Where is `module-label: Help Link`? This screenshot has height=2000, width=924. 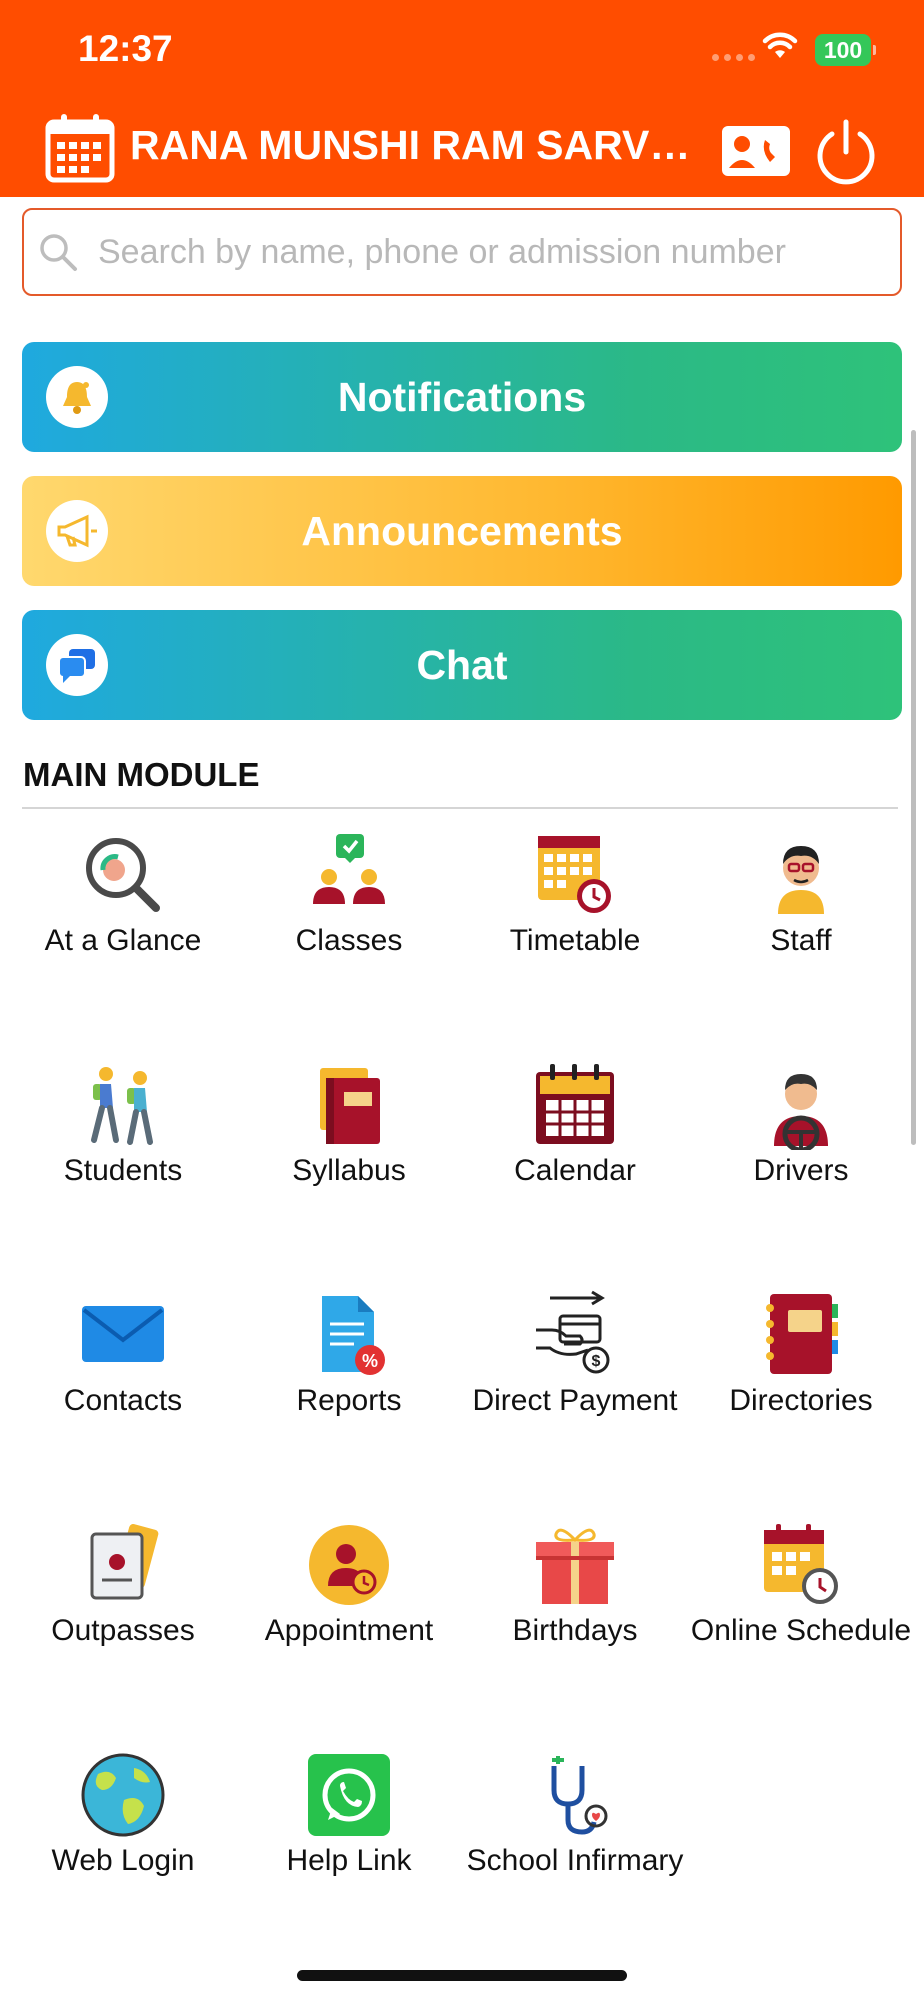
module-label: Help Link is located at coordinates (349, 1860).